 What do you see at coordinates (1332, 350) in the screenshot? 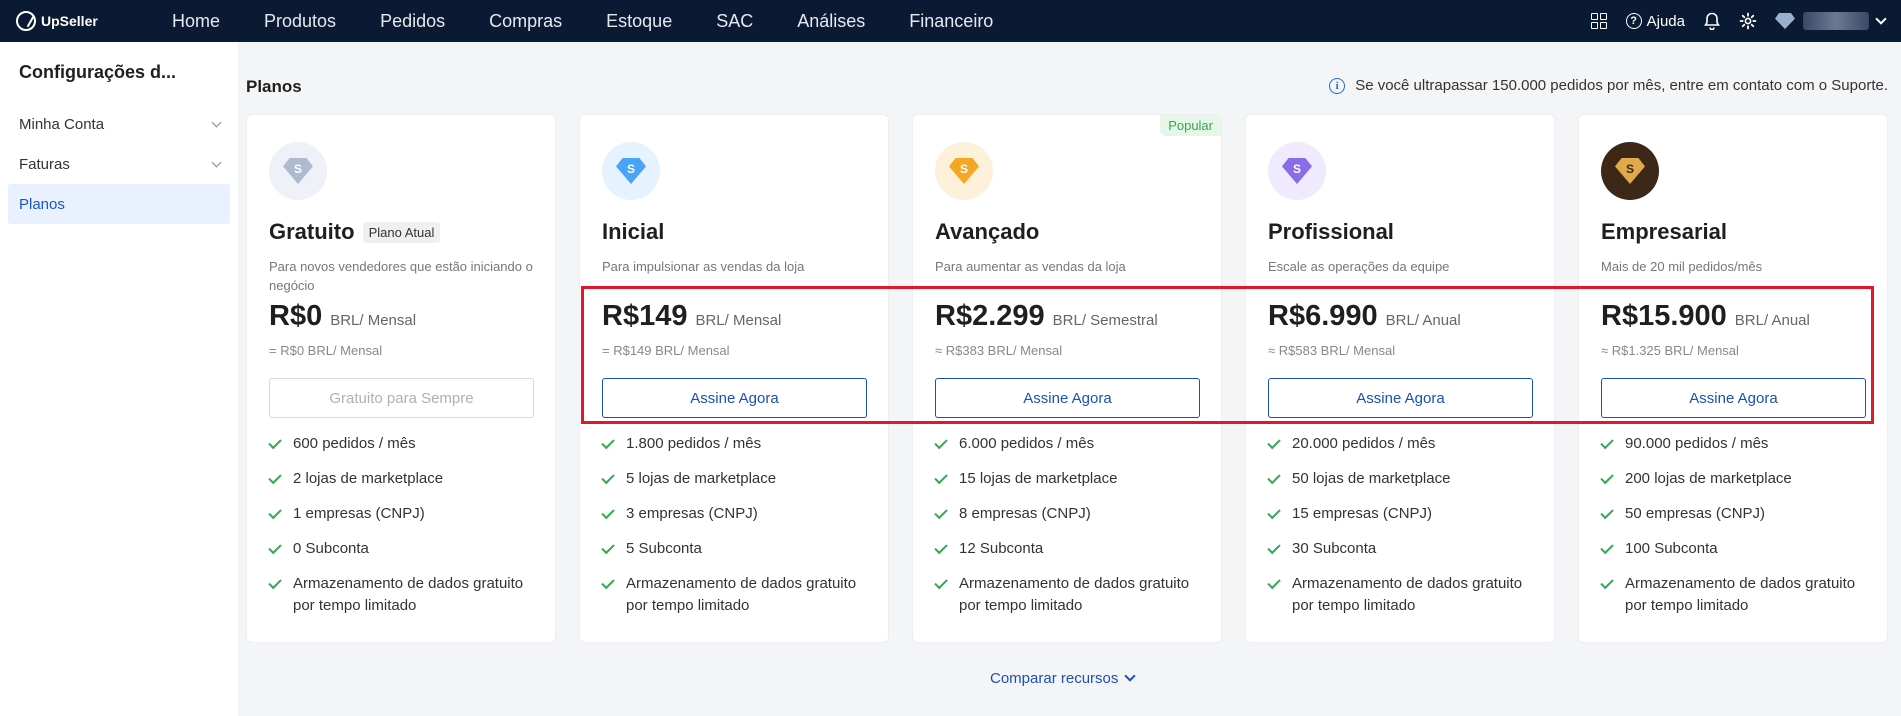
I see `plan-monthly-equivalent: ≈ R$583 BRL/ Mensal` at bounding box center [1332, 350].